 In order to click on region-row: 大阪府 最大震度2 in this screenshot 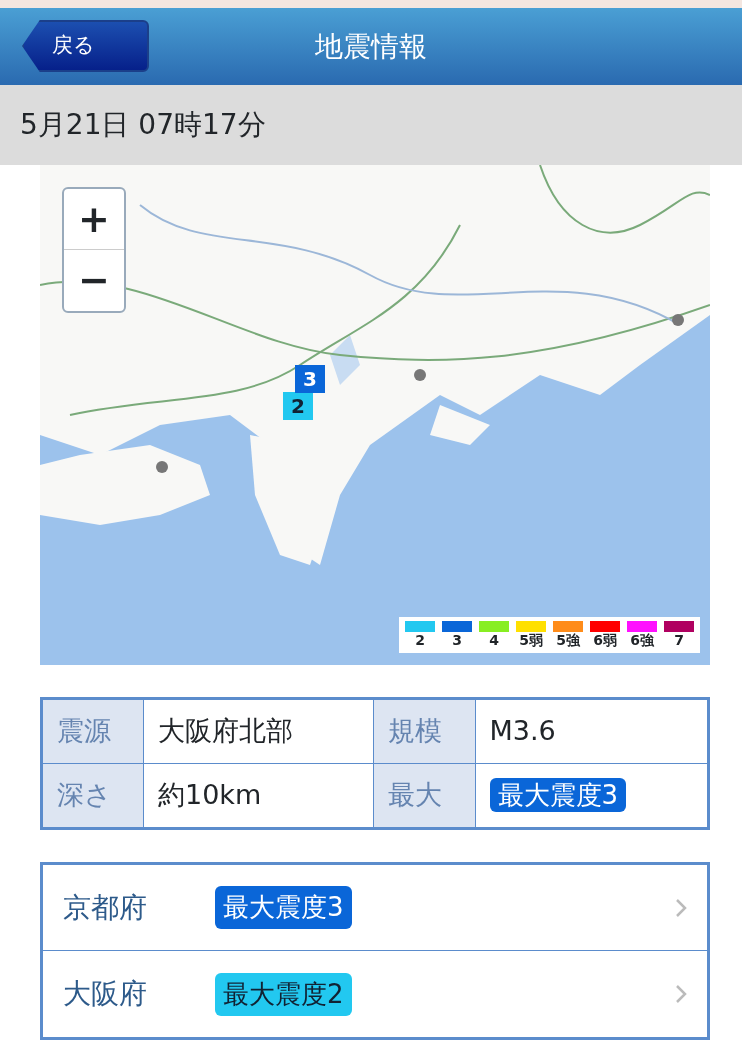, I will do `click(375, 994)`.